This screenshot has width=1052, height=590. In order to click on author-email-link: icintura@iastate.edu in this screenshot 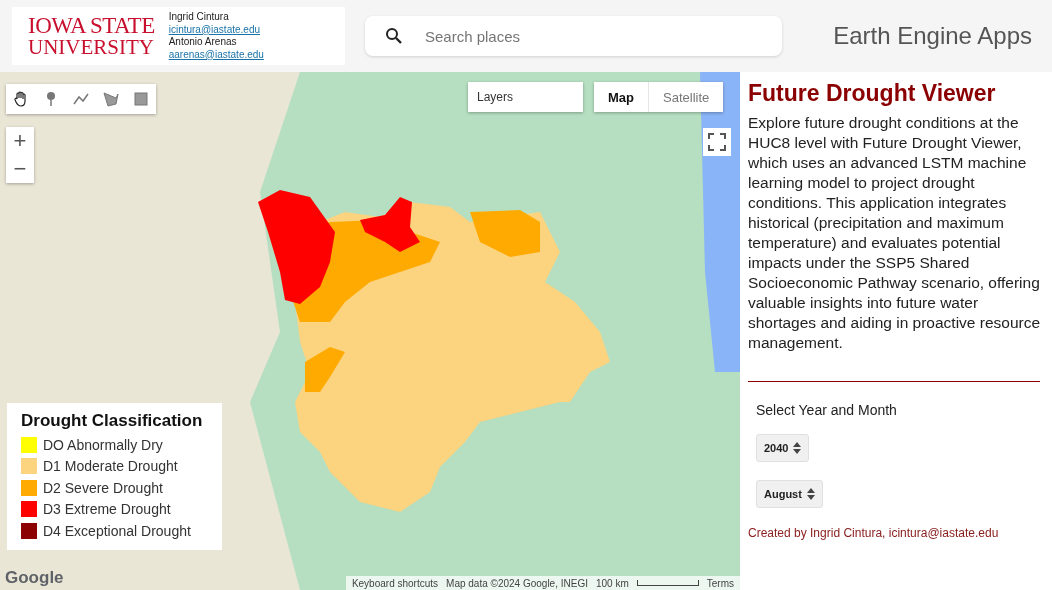, I will do `click(216, 29)`.